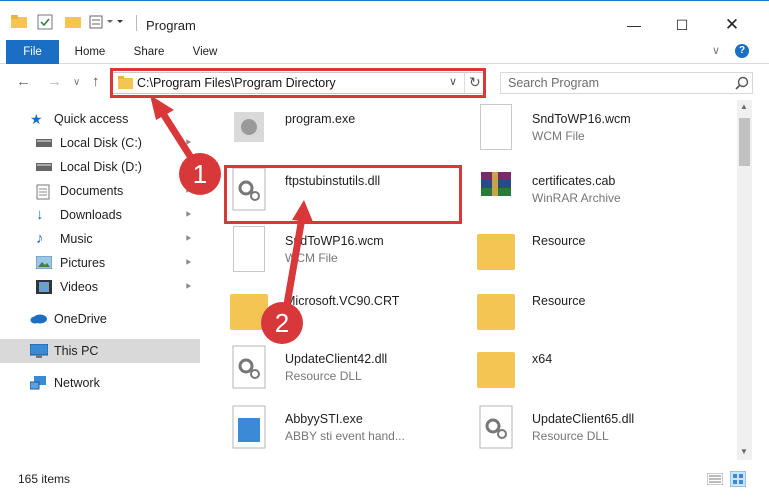  I want to click on large-icons-view-icon, so click(738, 479).